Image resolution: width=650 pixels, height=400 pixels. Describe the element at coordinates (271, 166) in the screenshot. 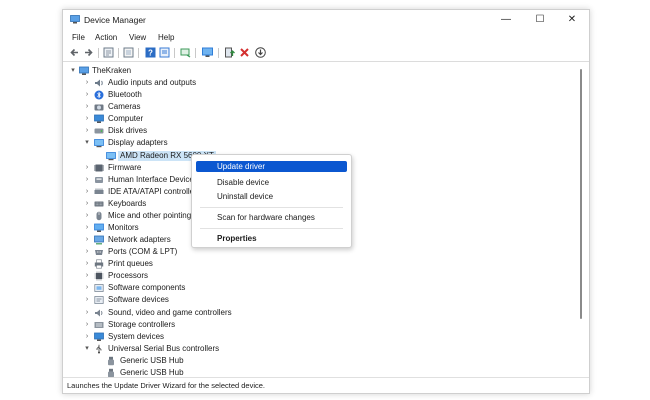

I see `menu-item-update-driver: Update driver` at that location.